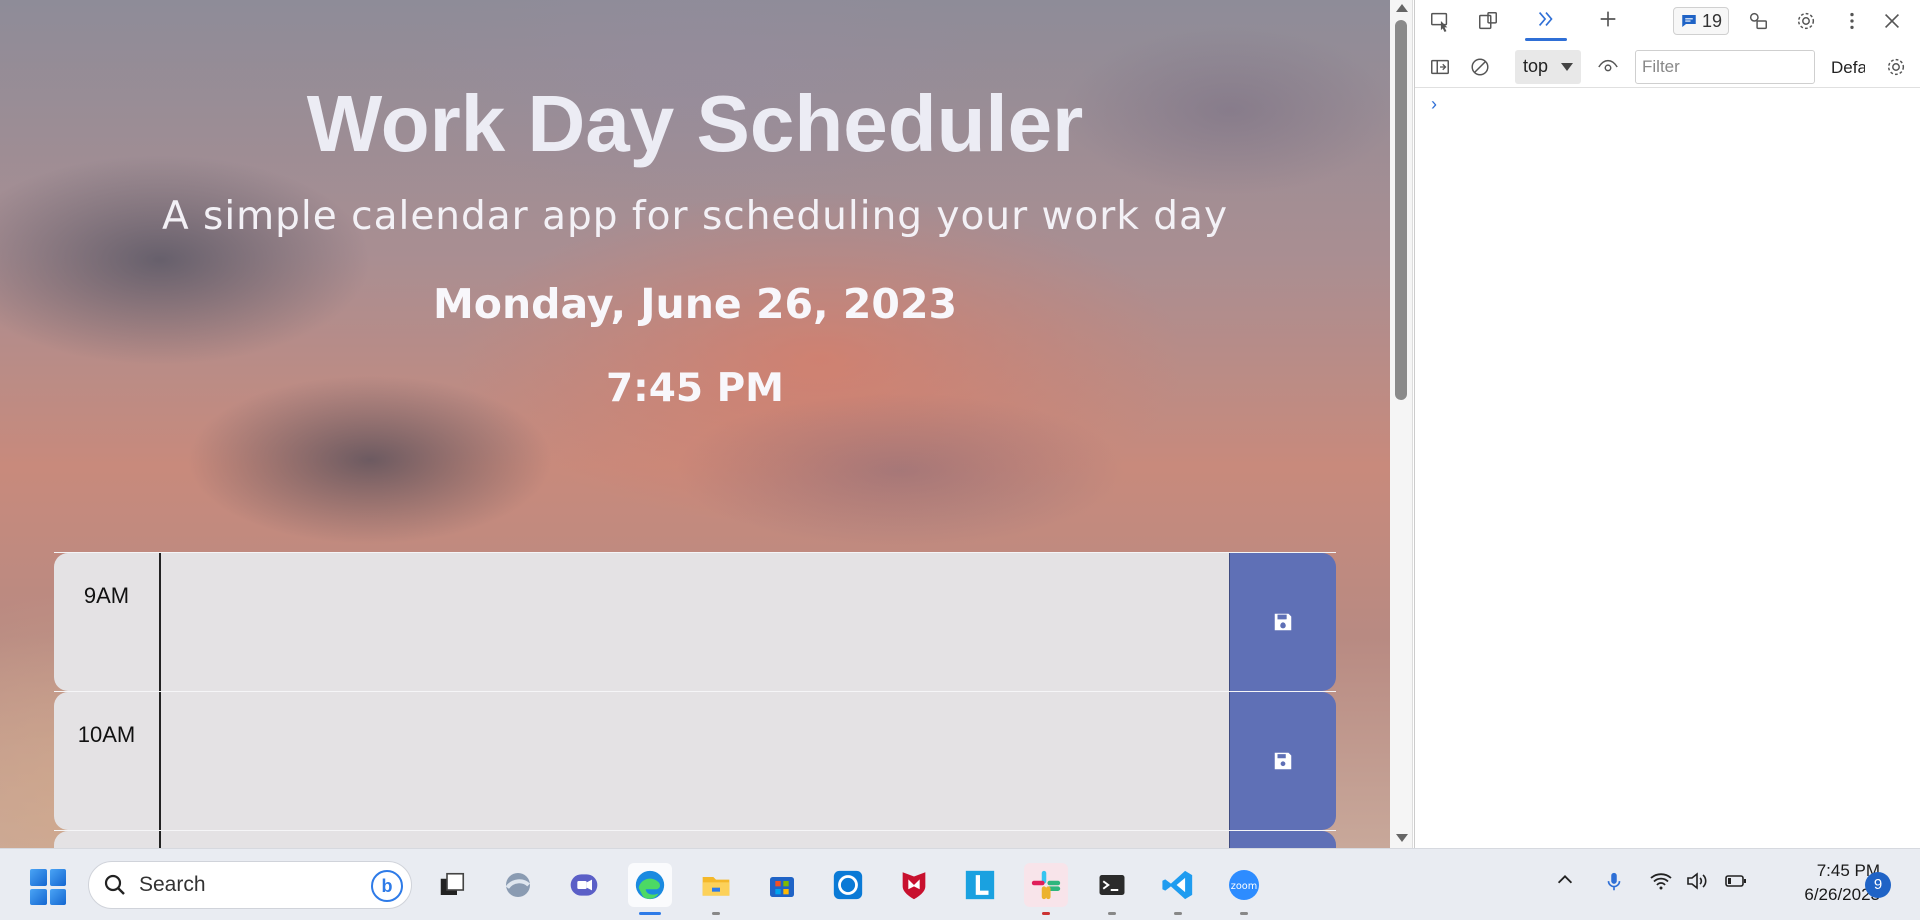 The height and width of the screenshot is (920, 1920). I want to click on hour-label, so click(107, 839).